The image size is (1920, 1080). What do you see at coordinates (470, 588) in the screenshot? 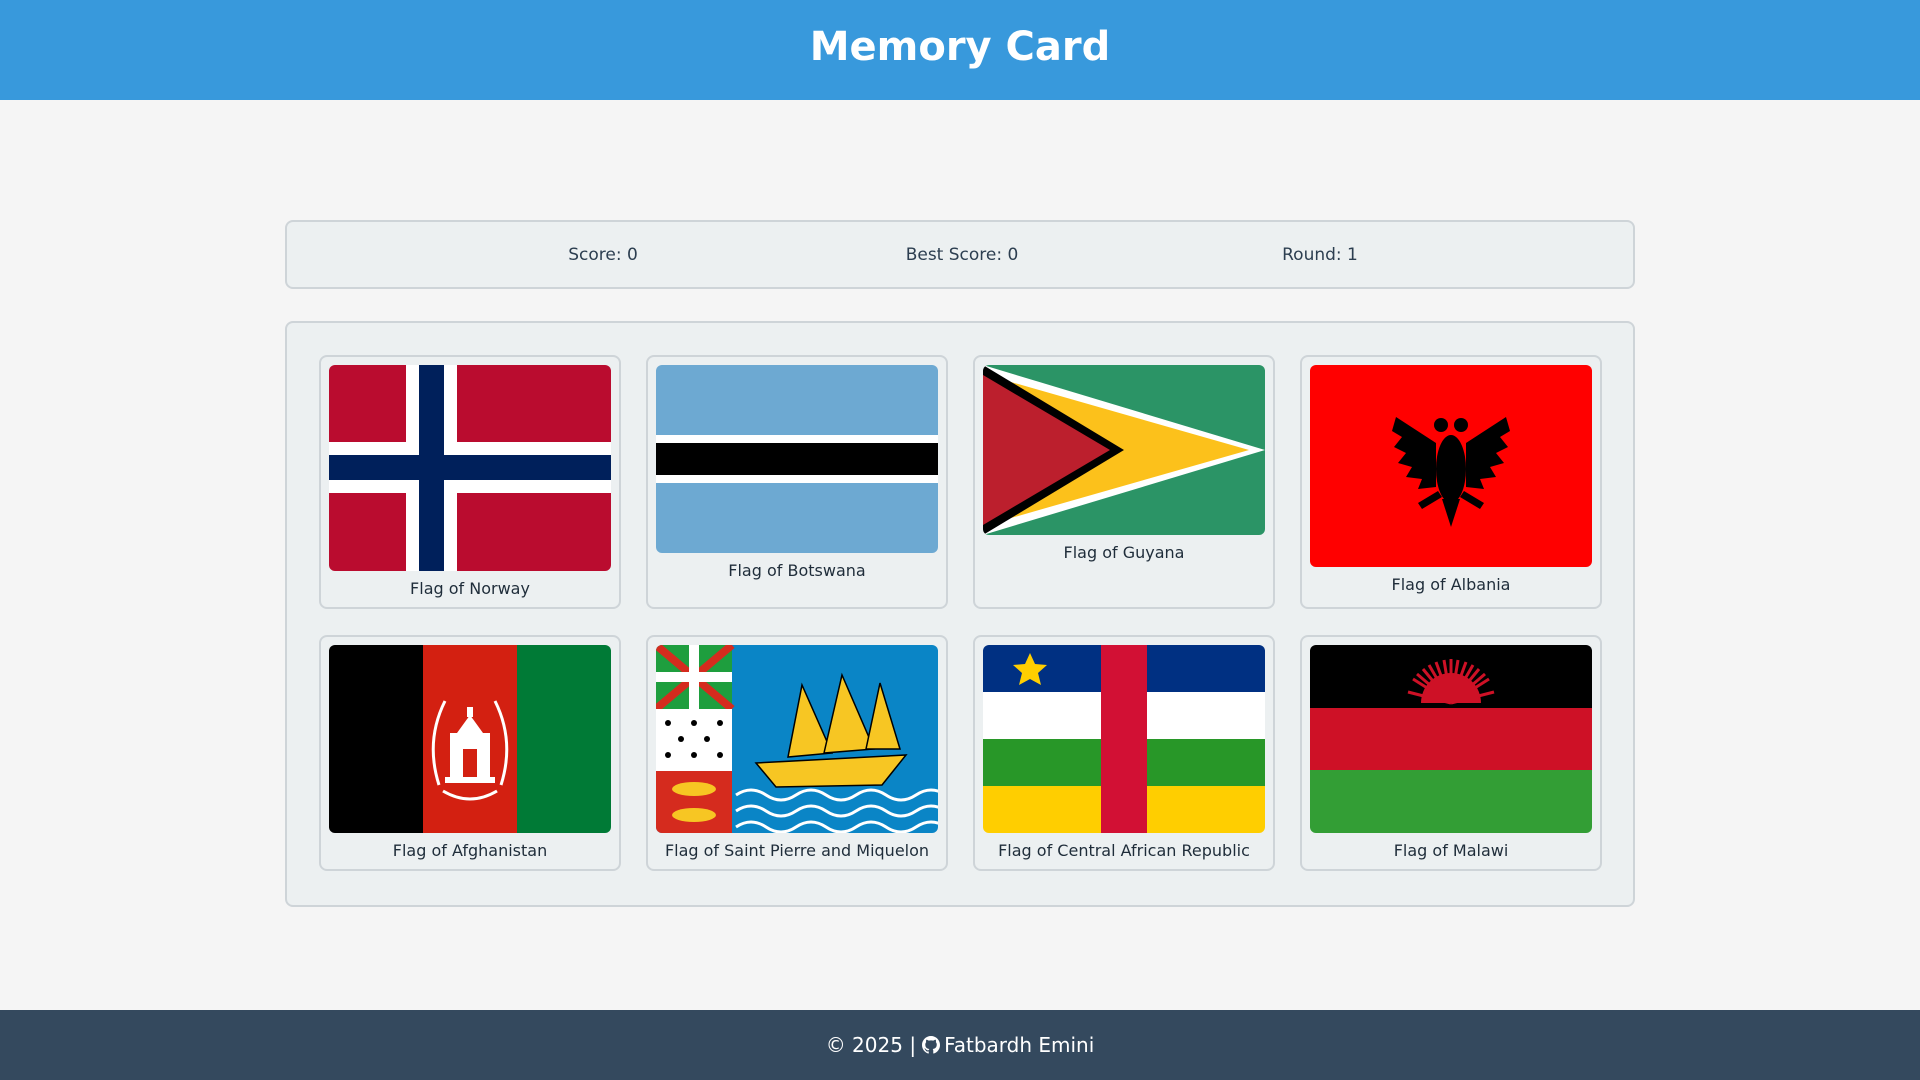
I see `card-label: Flag of Norway` at bounding box center [470, 588].